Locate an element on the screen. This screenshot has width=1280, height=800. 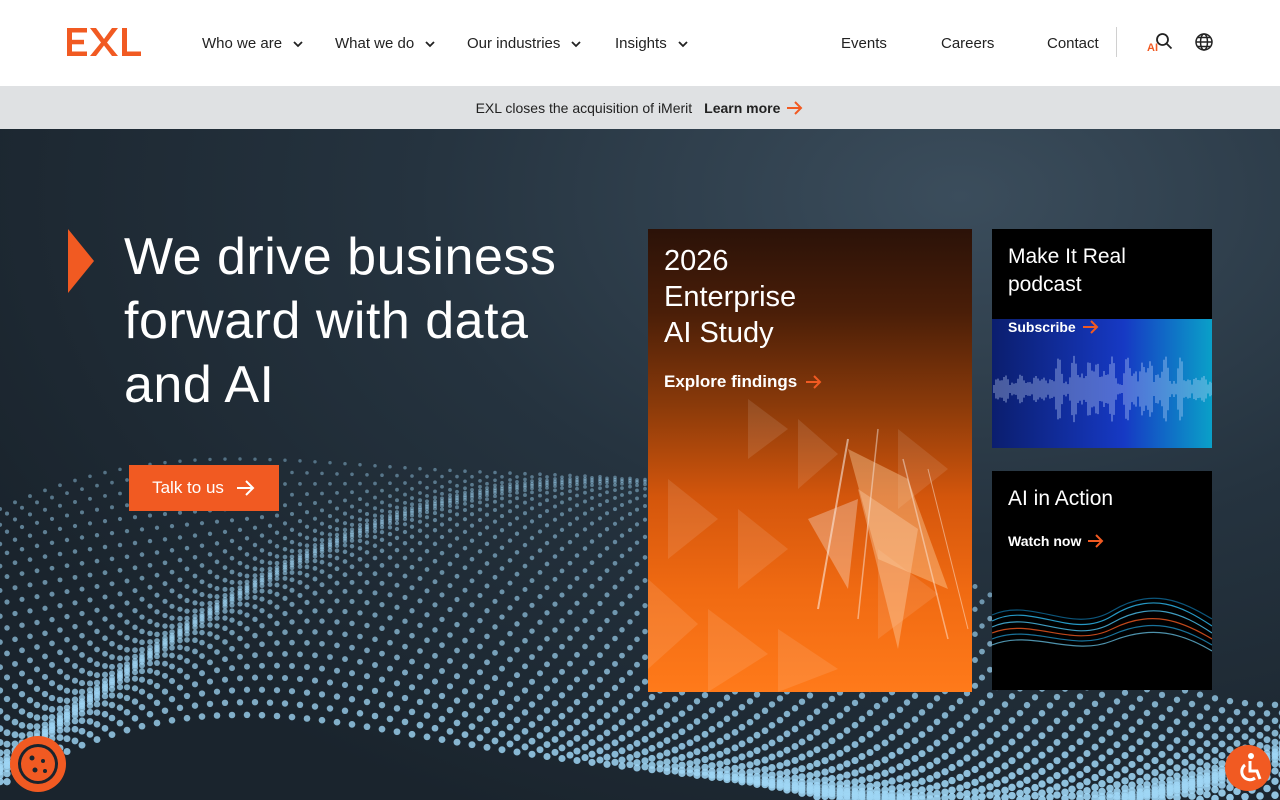
nav-who-we-are: Who we are is located at coordinates (253, 43).